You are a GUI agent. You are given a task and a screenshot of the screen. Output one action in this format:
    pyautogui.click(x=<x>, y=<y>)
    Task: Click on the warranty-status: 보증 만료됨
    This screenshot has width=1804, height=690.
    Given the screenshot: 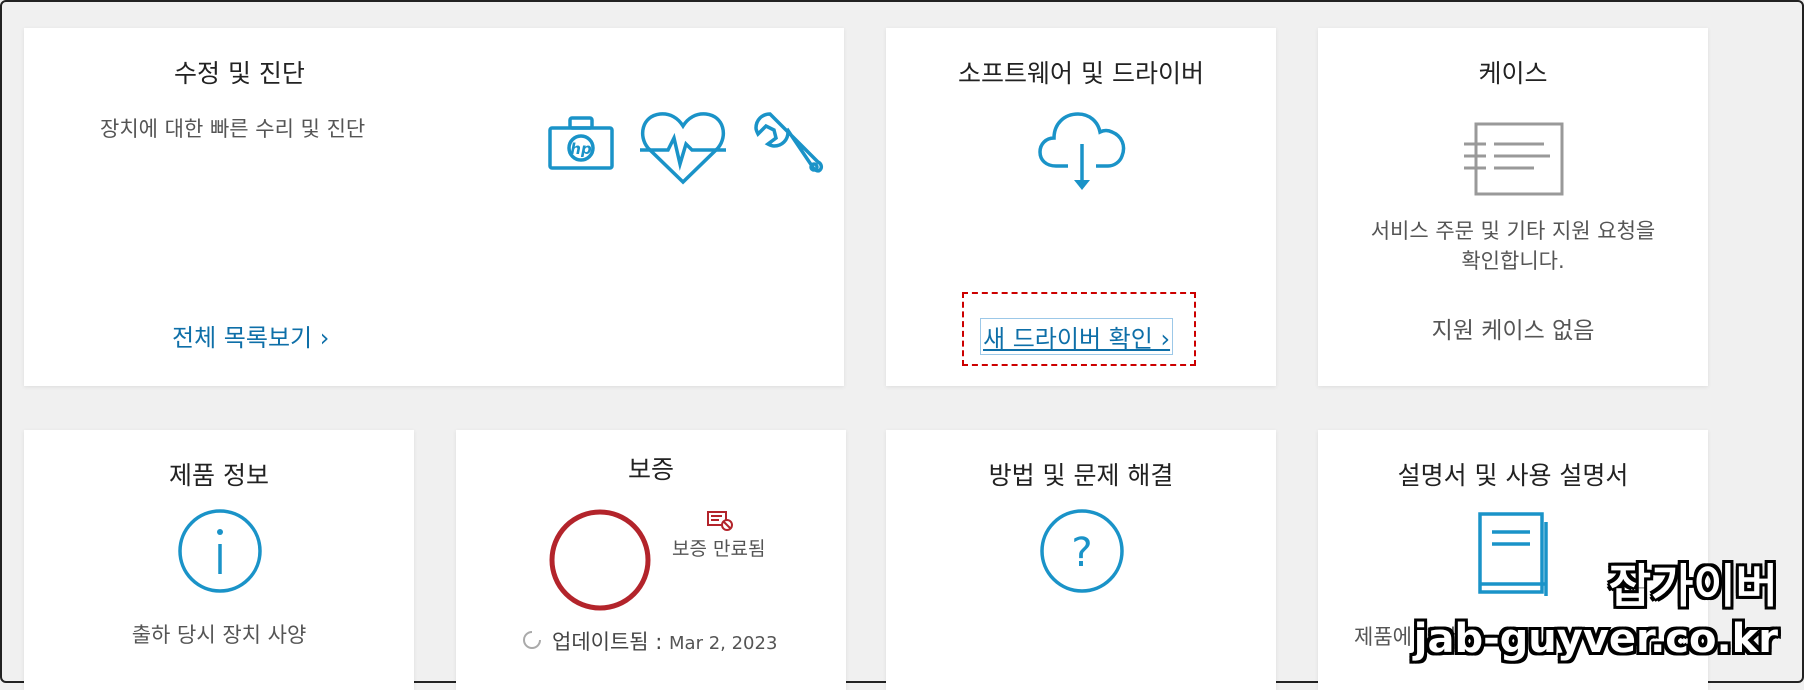 What is the action you would take?
    pyautogui.click(x=719, y=549)
    